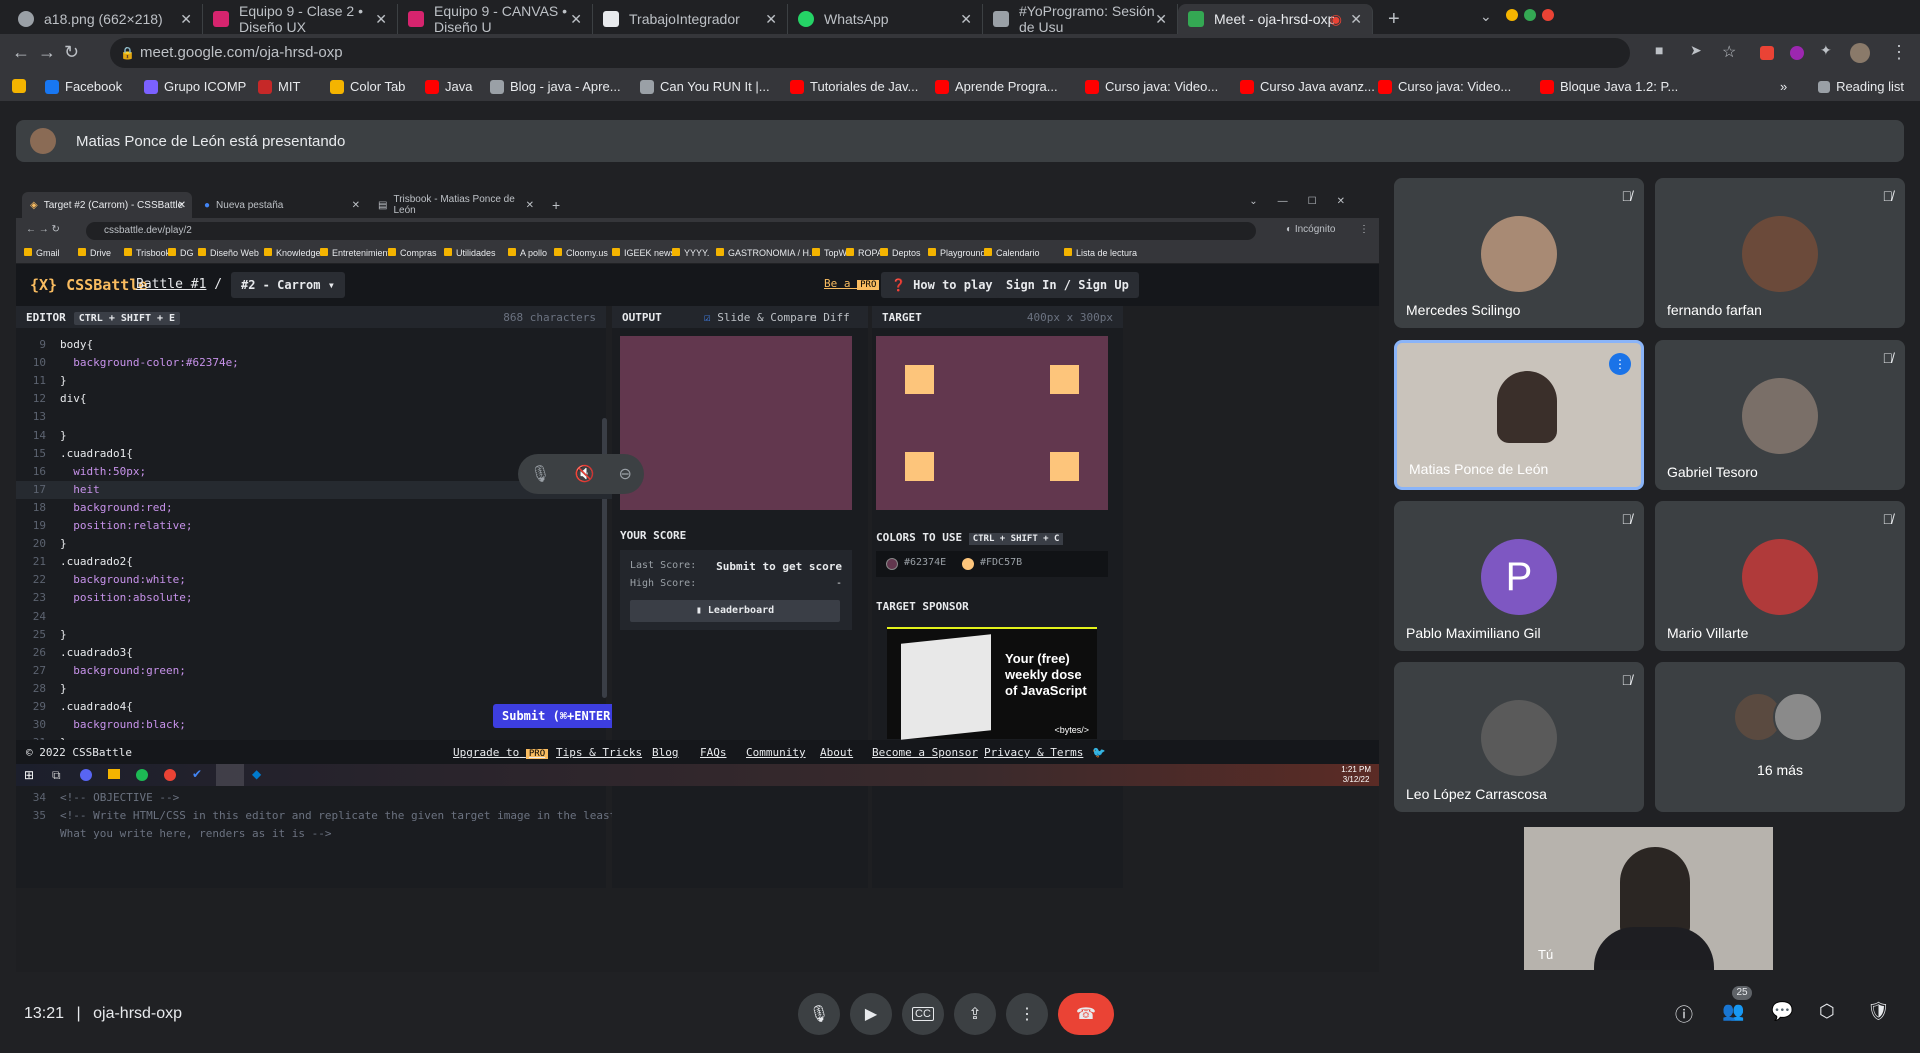 This screenshot has height=1053, width=1920. Describe the element at coordinates (1827, 1011) in the screenshot. I see `activities-icon: ⬡` at that location.